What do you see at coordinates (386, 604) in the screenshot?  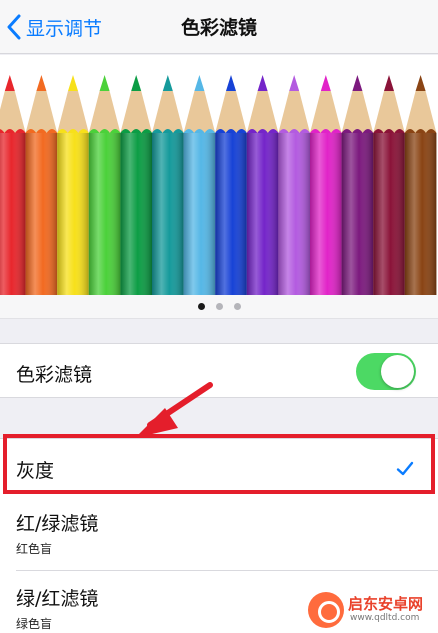 I see `watermark-brand: 启东安卓网` at bounding box center [386, 604].